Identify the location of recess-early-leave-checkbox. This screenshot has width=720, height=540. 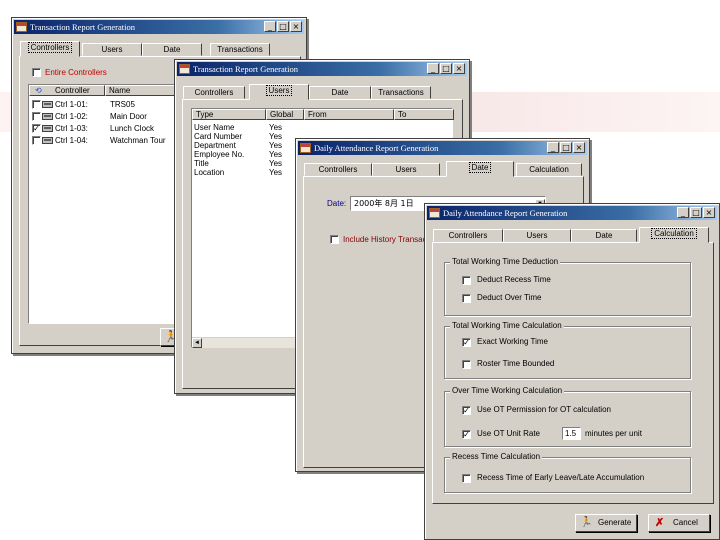
(466, 478).